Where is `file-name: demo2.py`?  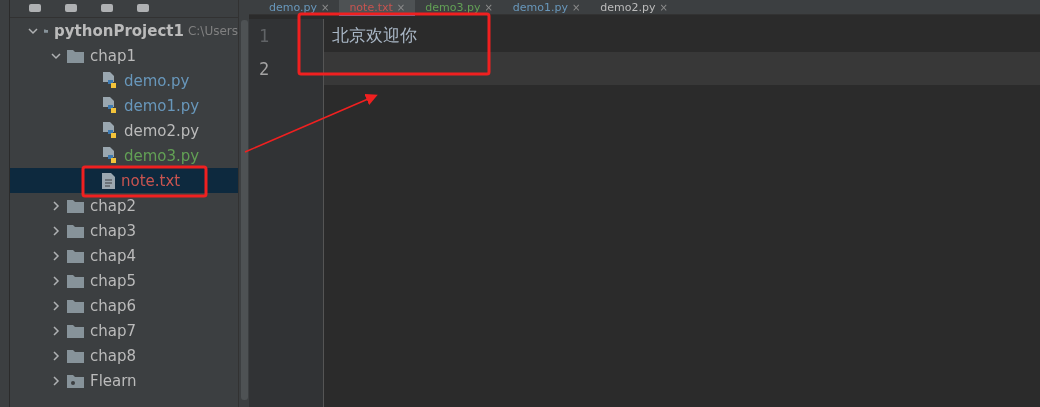 file-name: demo2.py is located at coordinates (162, 130).